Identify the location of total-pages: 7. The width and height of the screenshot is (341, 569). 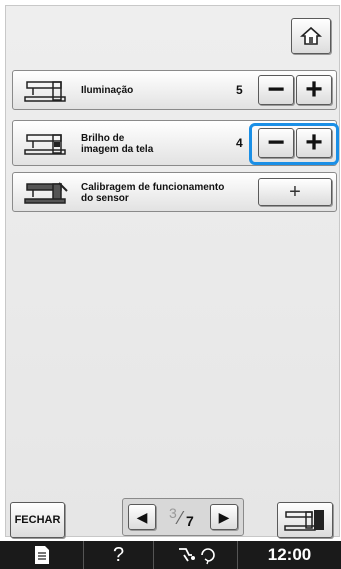
(190, 521).